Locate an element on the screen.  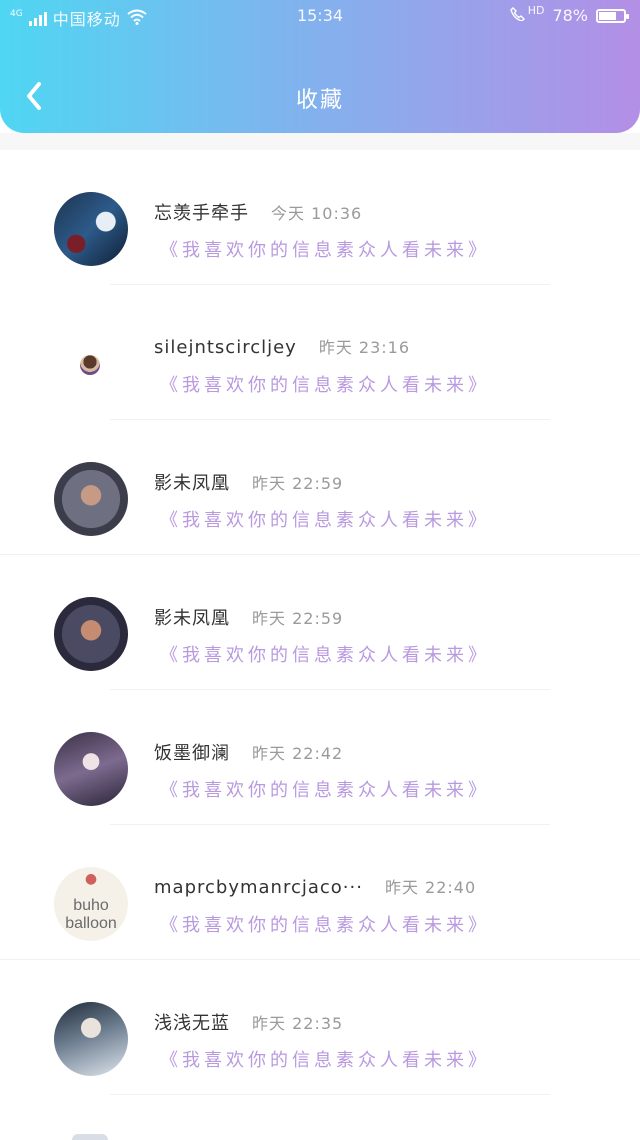
user-name: 浅浅无蓝 is located at coordinates (192, 1022).